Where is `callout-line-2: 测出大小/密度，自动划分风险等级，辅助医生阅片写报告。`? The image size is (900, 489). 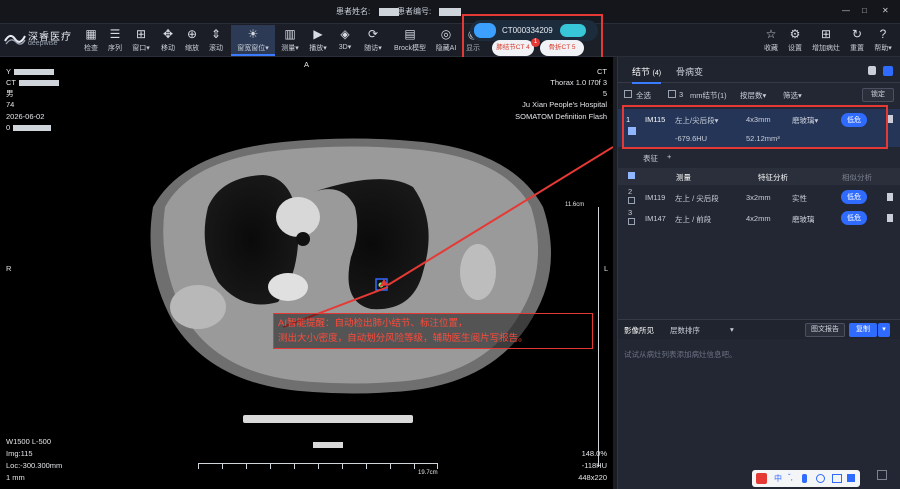 callout-line-2: 测出大小/密度，自动划分风险等级，辅助医生阅片写报告。 is located at coordinates (403, 338).